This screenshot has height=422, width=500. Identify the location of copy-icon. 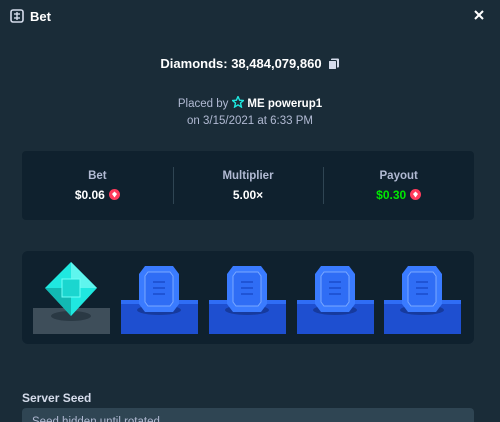
(333, 64).